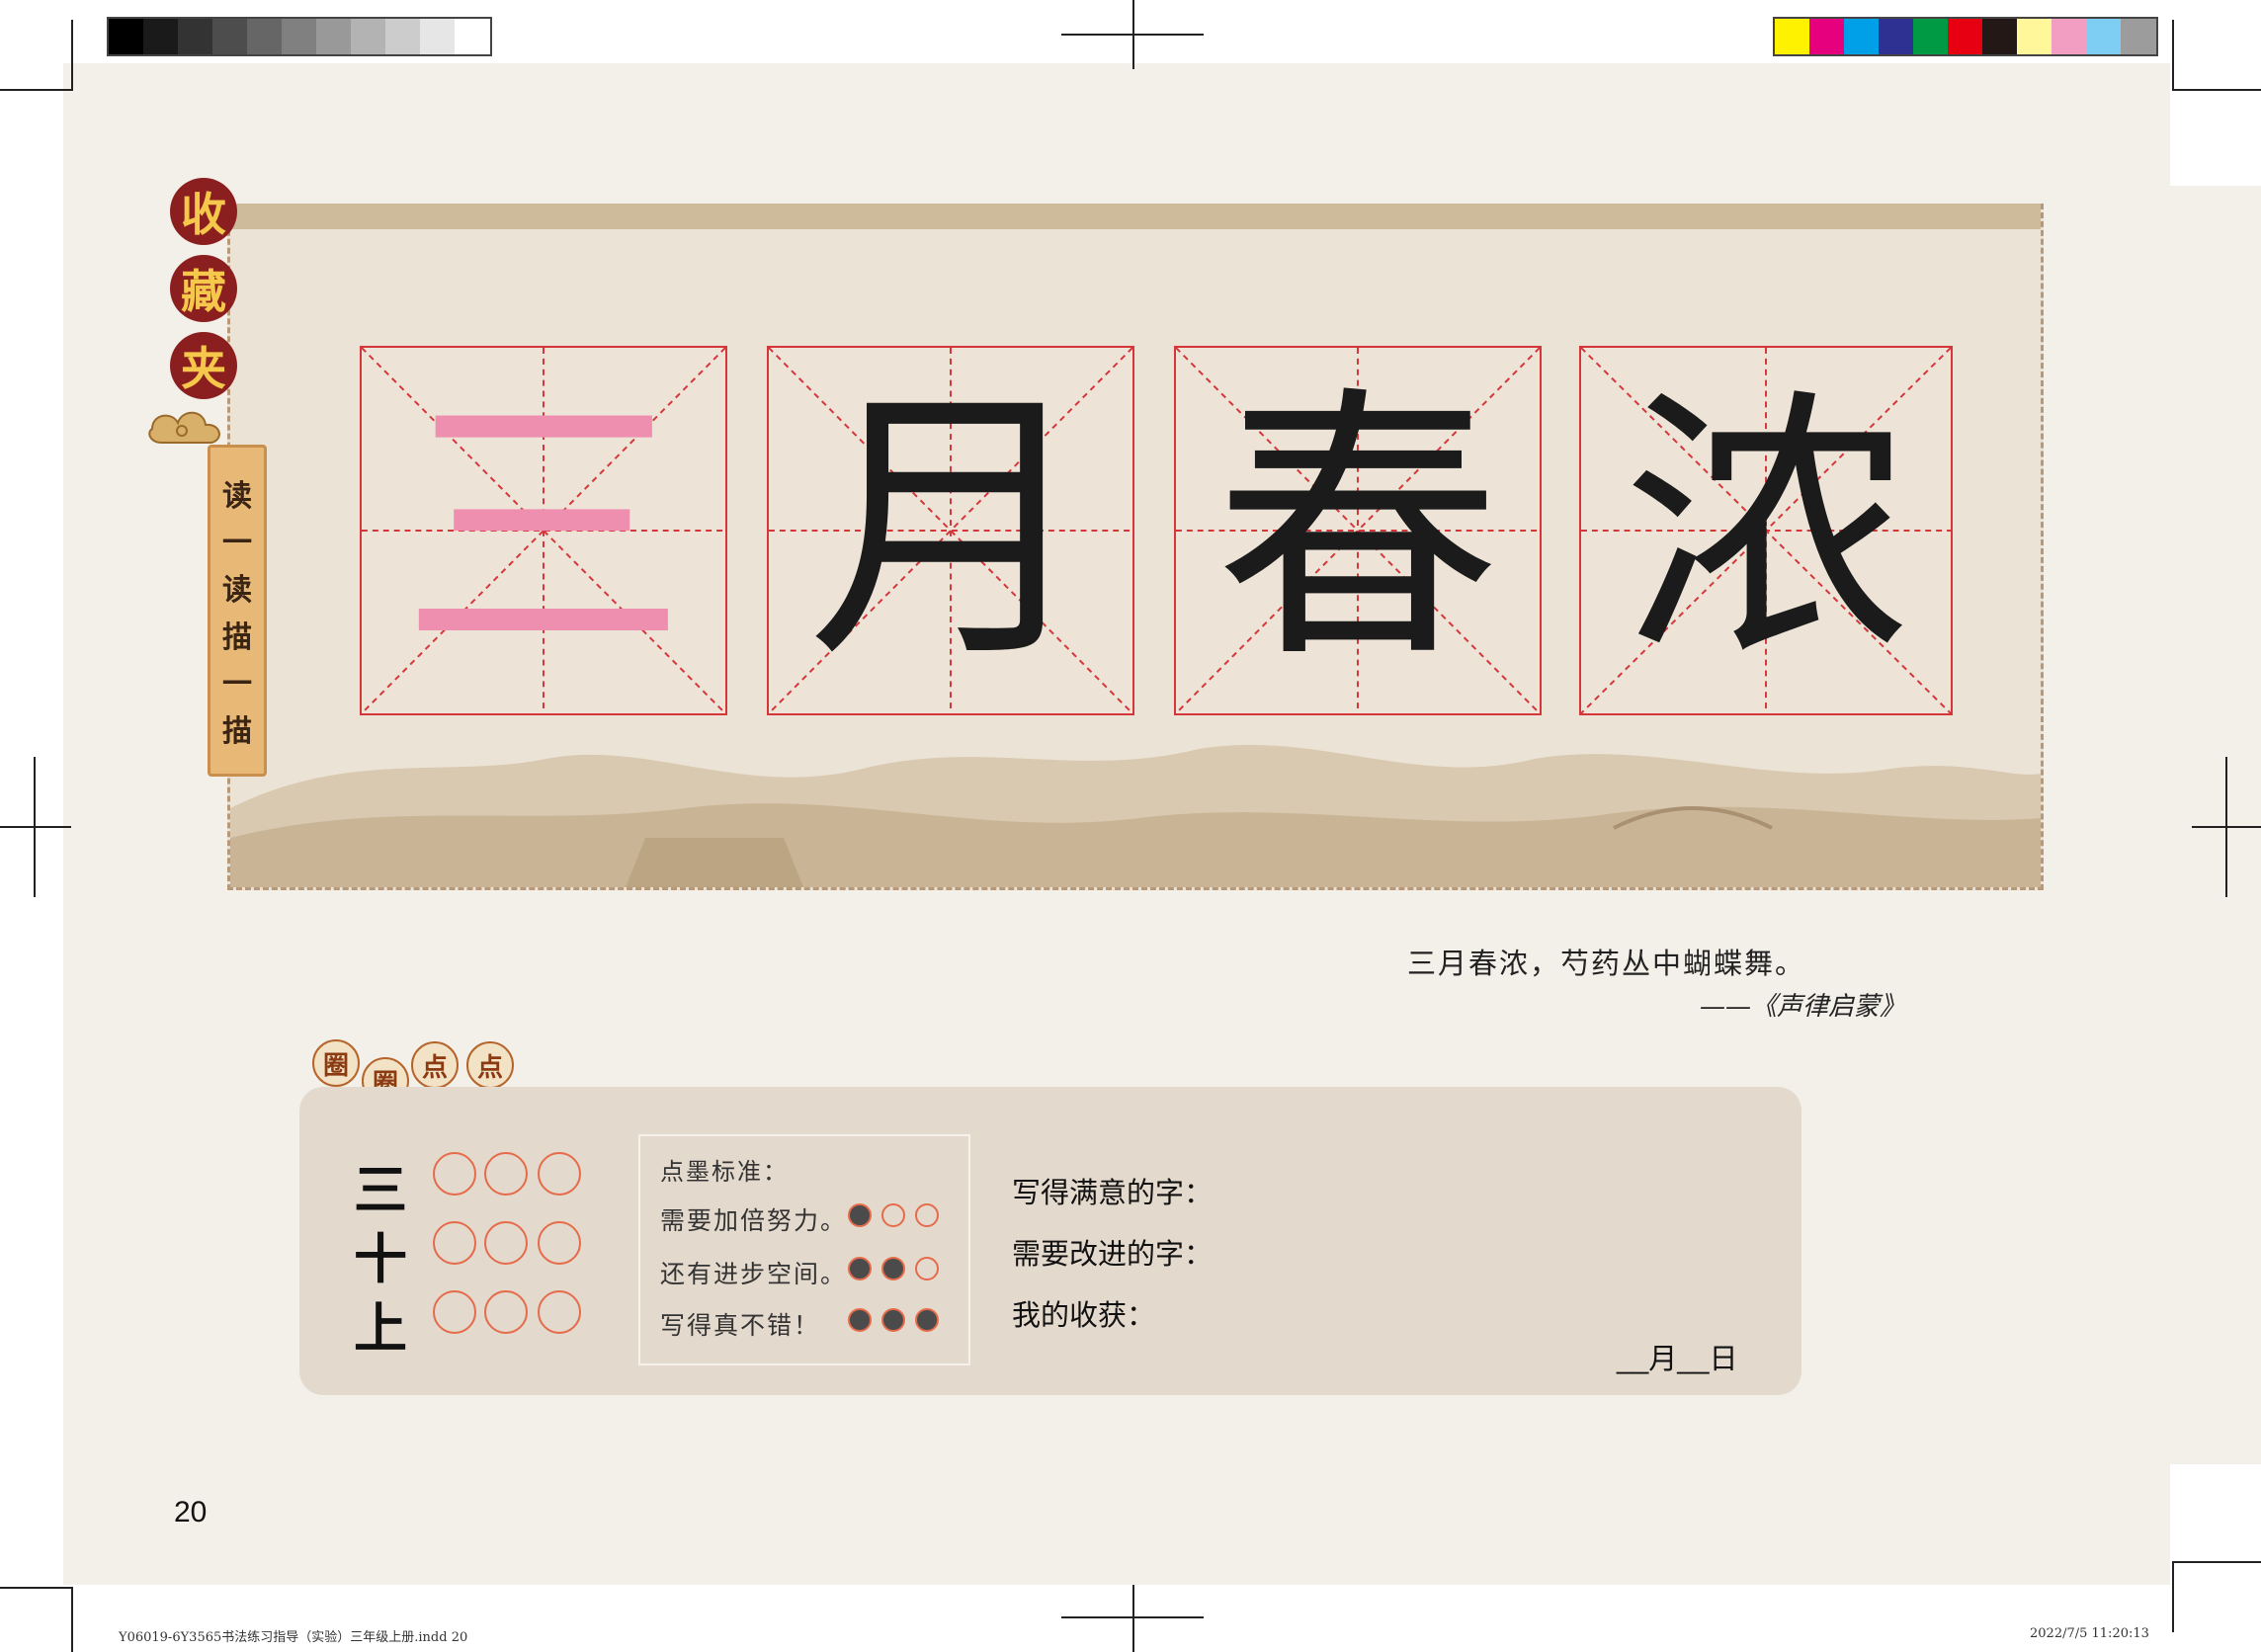 This screenshot has width=2261, height=1652. What do you see at coordinates (336, 1063) in the screenshot?
I see `section-badge: 圈` at bounding box center [336, 1063].